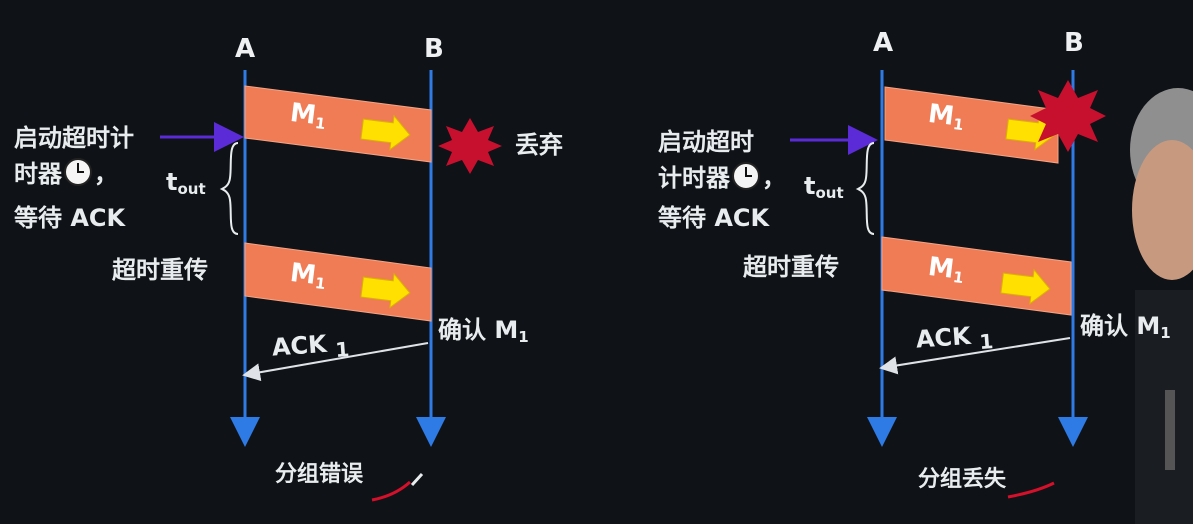 The height and width of the screenshot is (524, 1193). I want to click on left-retransmit-label: 超时重传, so click(160, 270).